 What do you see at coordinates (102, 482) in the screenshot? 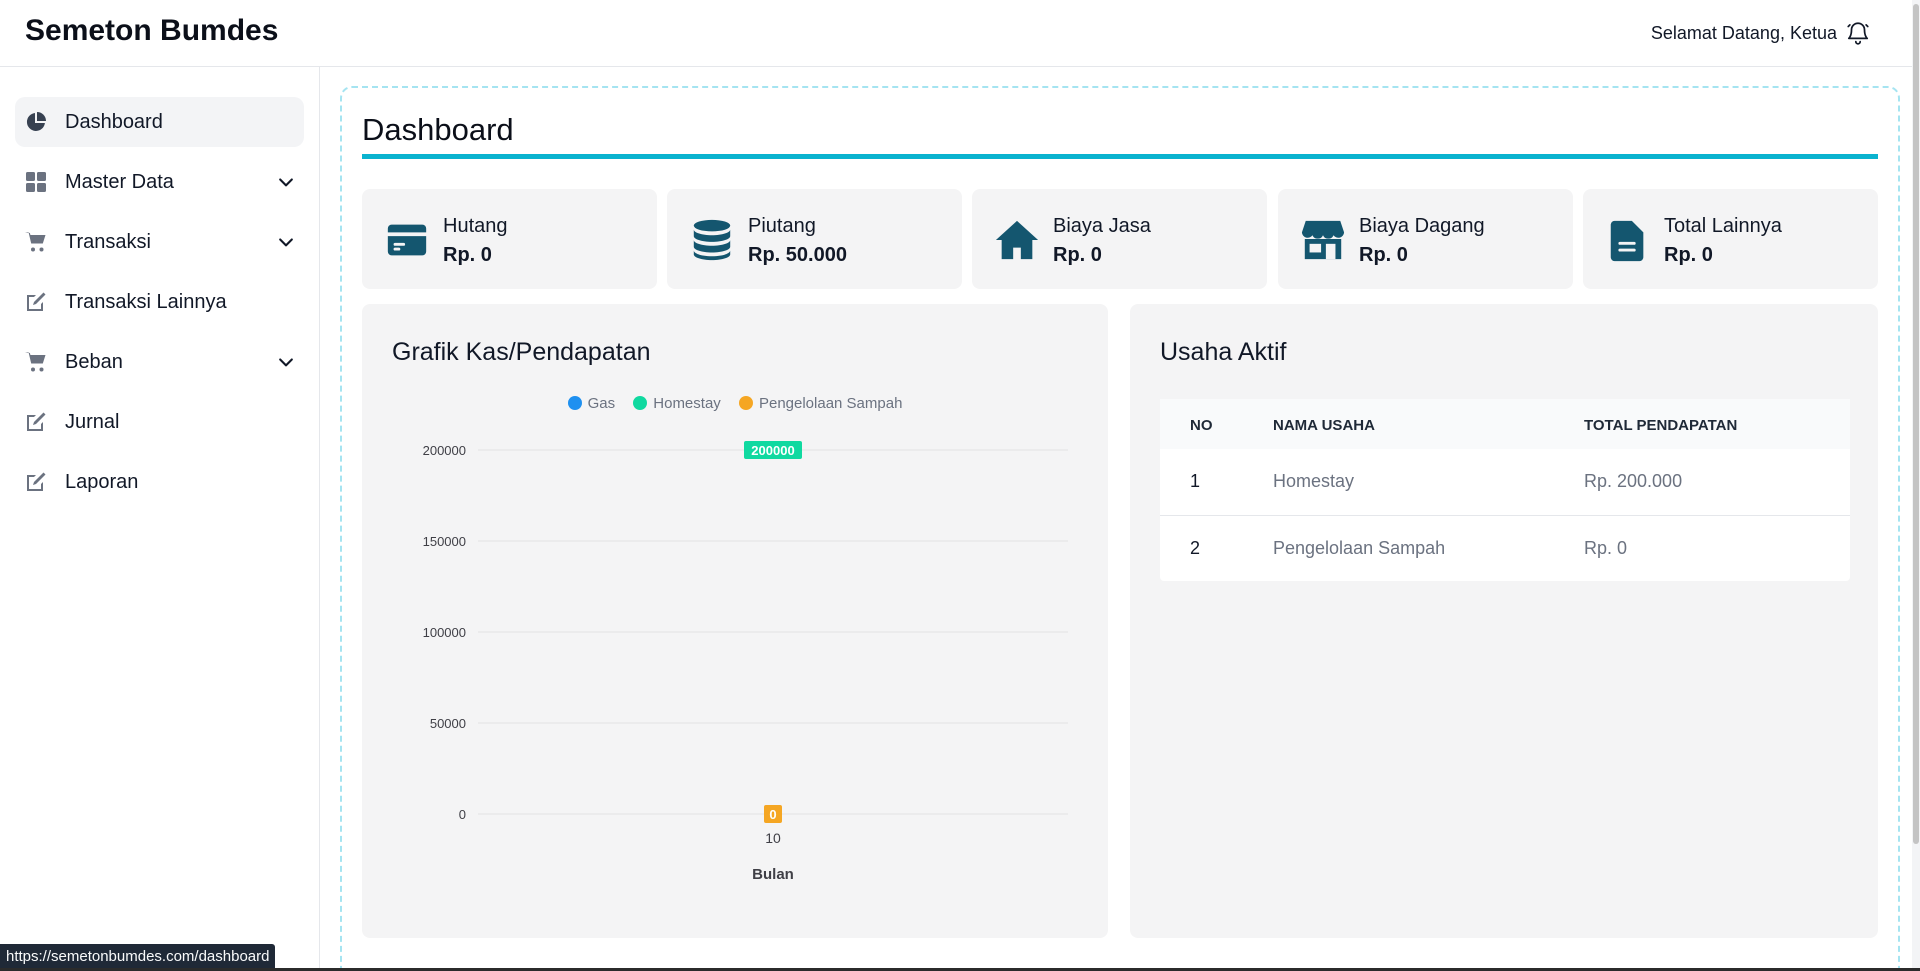
I see `sidebar-item-label: Laporan` at bounding box center [102, 482].